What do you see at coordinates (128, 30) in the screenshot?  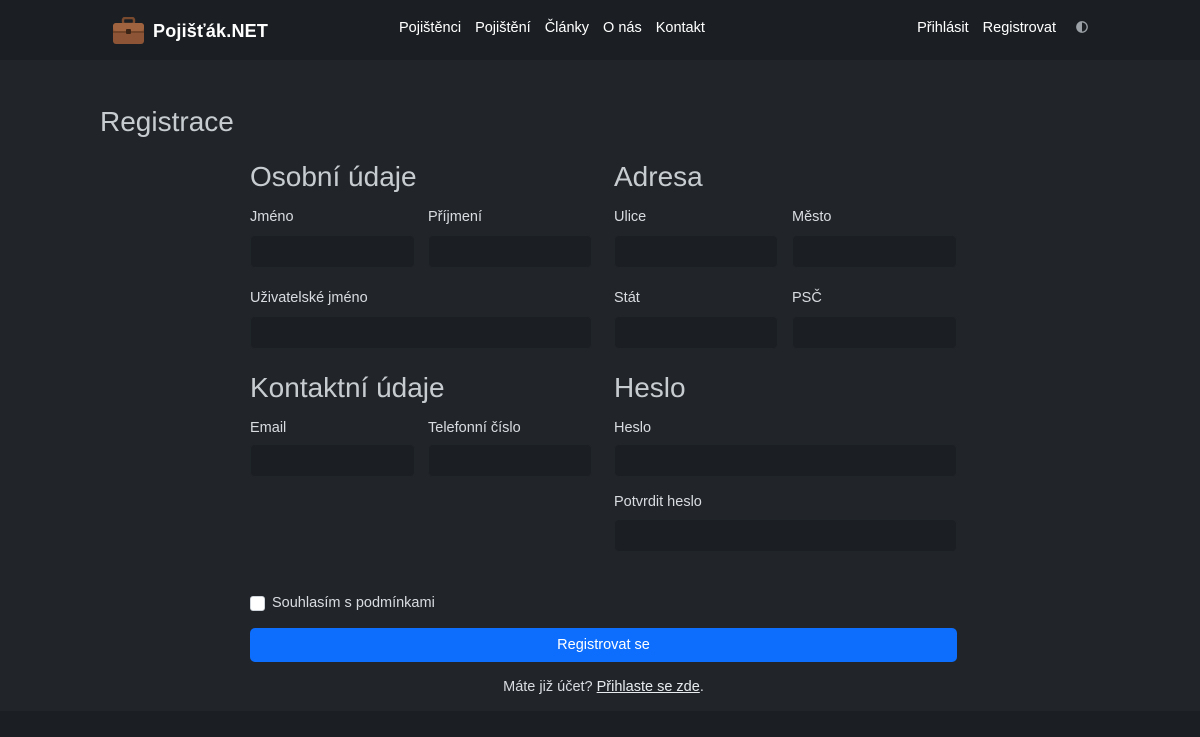 I see `briefcase-icon` at bounding box center [128, 30].